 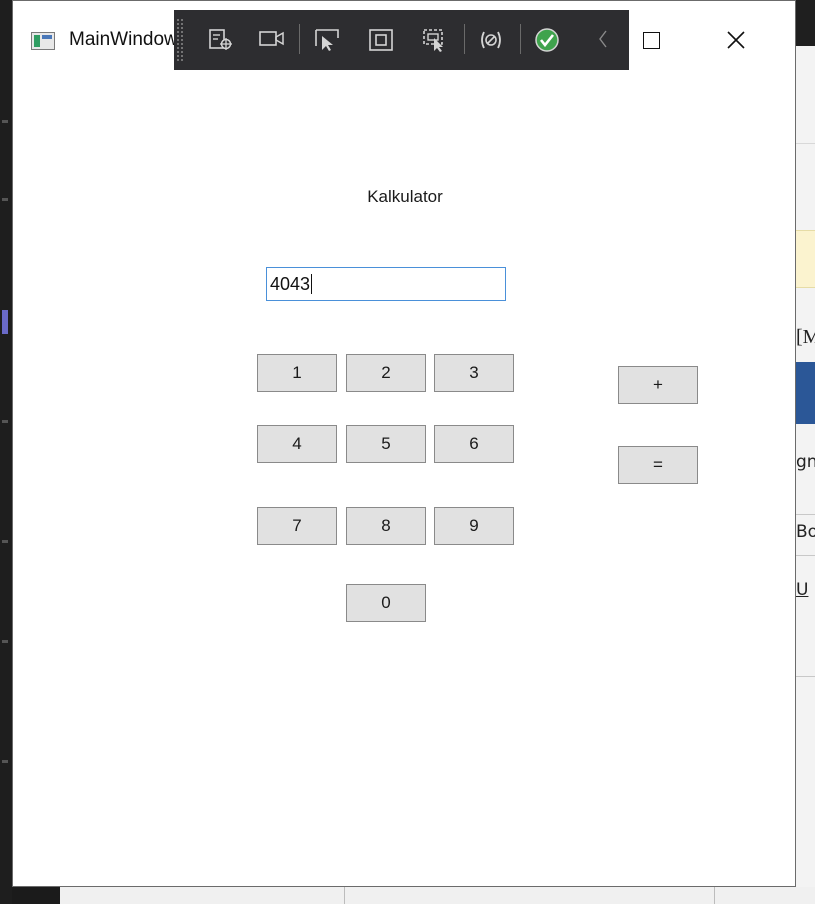 I want to click on track-focus-button, so click(x=436, y=40).